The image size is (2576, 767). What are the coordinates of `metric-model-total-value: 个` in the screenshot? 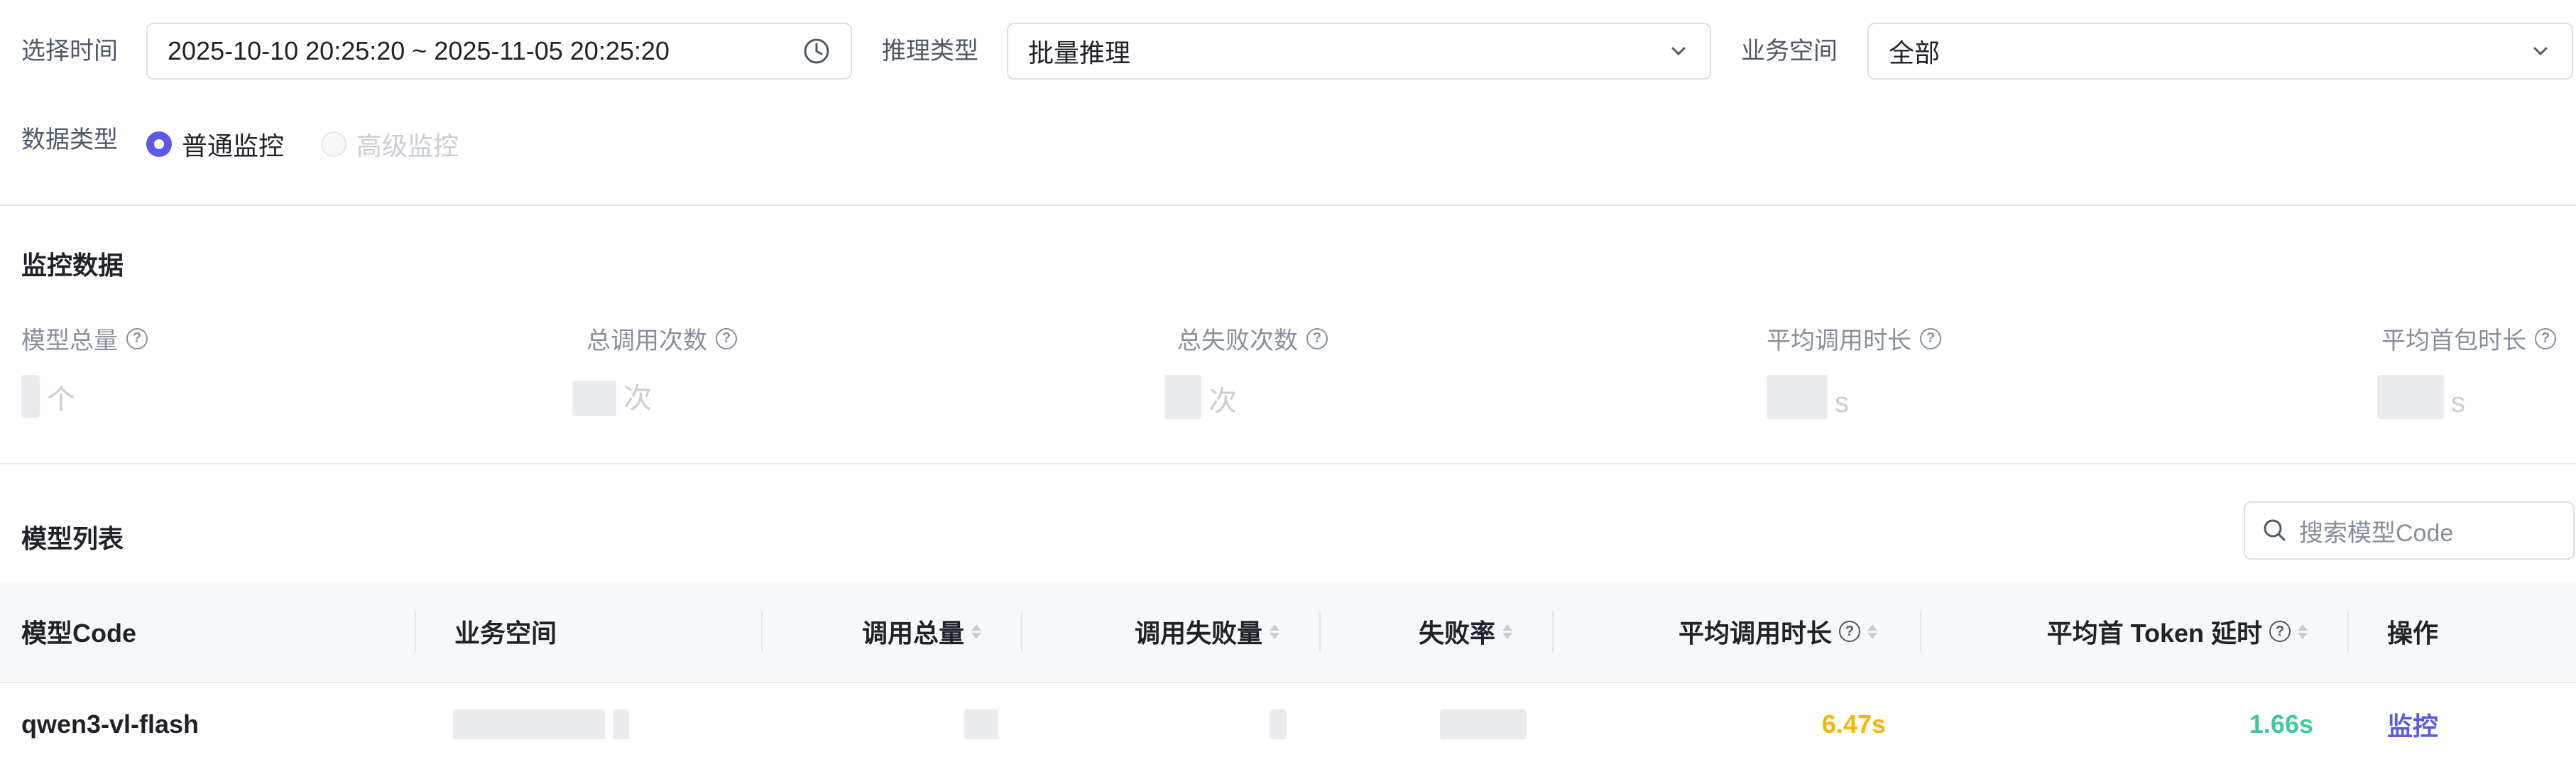 It's located at (48, 396).